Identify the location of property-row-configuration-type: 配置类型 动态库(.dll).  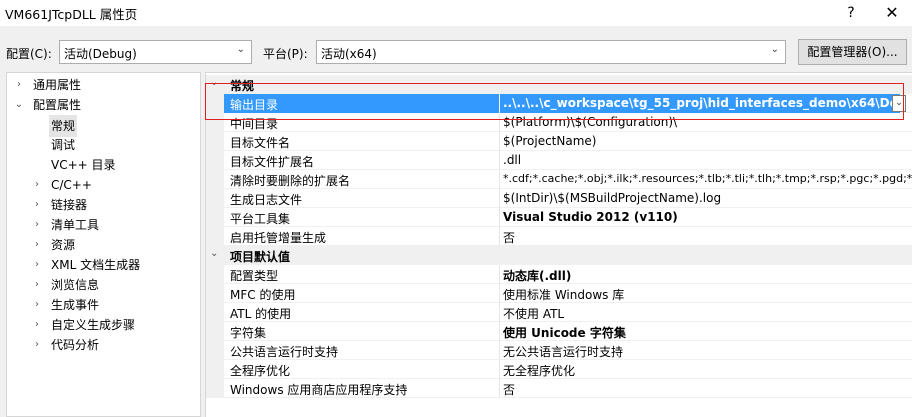
(559, 274).